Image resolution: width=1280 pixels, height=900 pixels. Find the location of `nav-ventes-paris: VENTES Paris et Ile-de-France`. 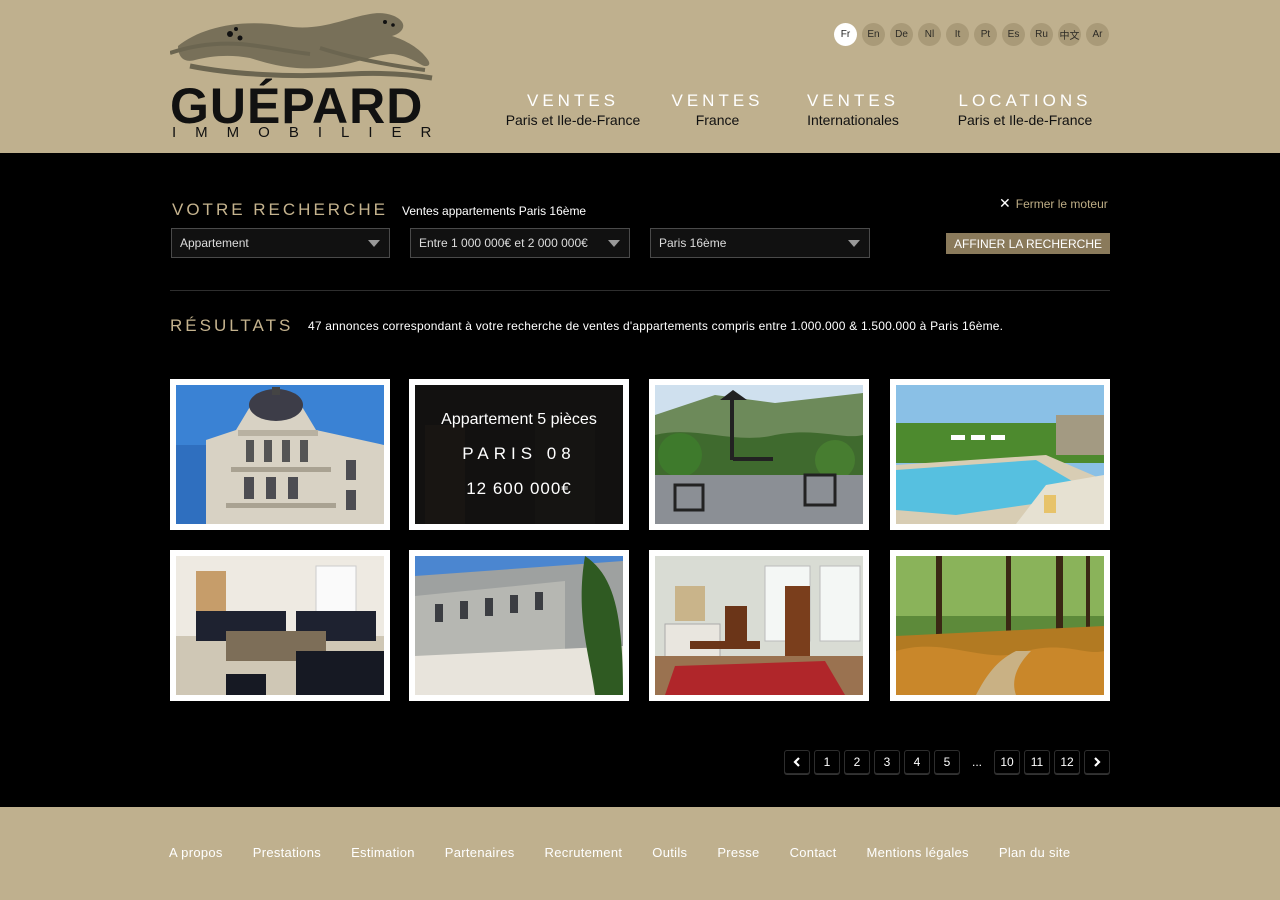

nav-ventes-paris: VENTES Paris et Ile-de-France is located at coordinates (573, 109).